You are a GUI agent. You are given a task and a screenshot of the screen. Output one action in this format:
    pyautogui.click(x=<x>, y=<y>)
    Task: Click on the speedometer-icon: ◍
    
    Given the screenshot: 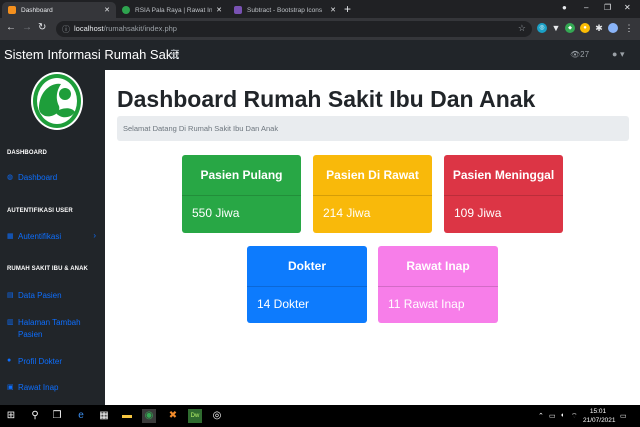 What is the action you would take?
    pyautogui.click(x=10, y=177)
    